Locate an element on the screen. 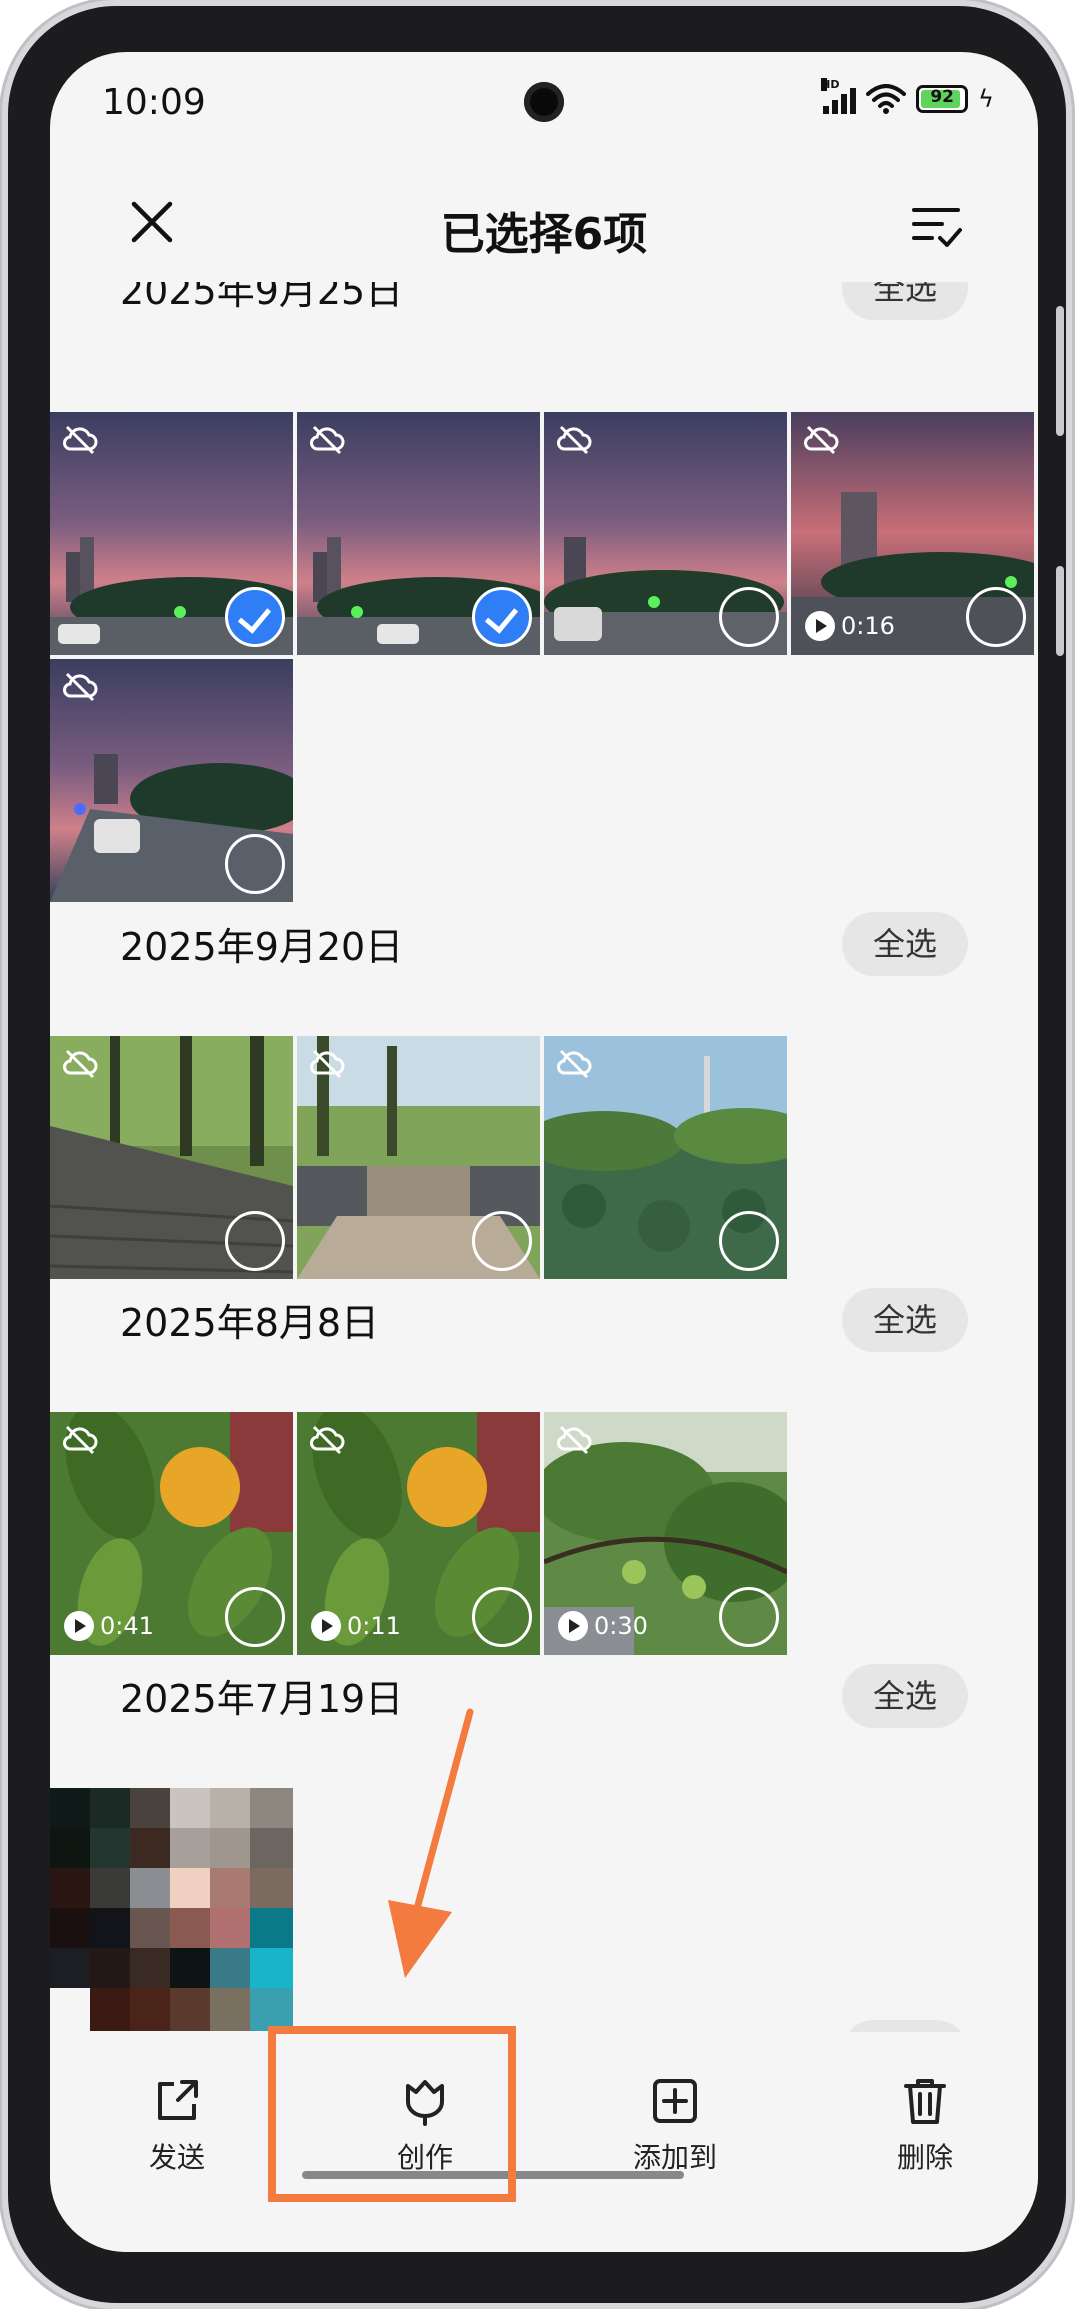  share-icon is located at coordinates (178, 2100).